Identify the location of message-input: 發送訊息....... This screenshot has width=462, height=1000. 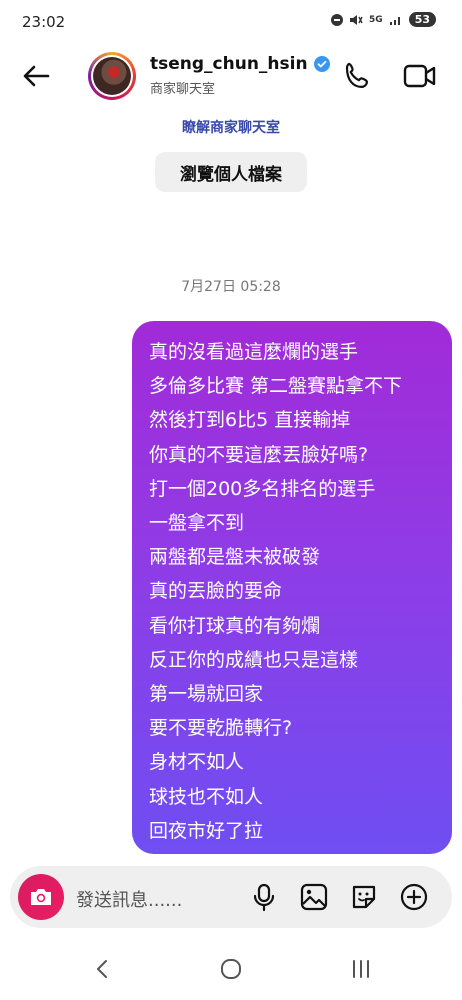
(129, 899).